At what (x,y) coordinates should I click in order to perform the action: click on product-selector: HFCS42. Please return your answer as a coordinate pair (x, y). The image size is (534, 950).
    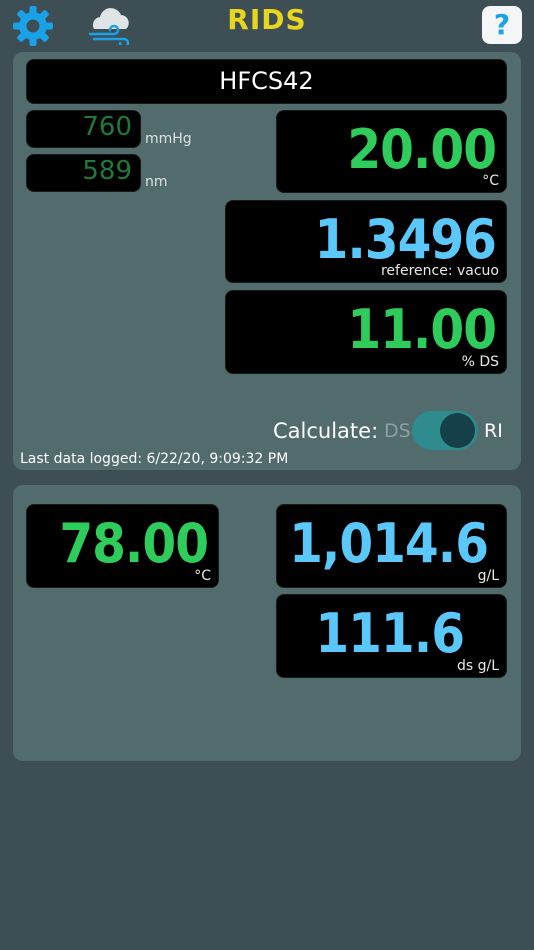
    Looking at the image, I should click on (266, 81).